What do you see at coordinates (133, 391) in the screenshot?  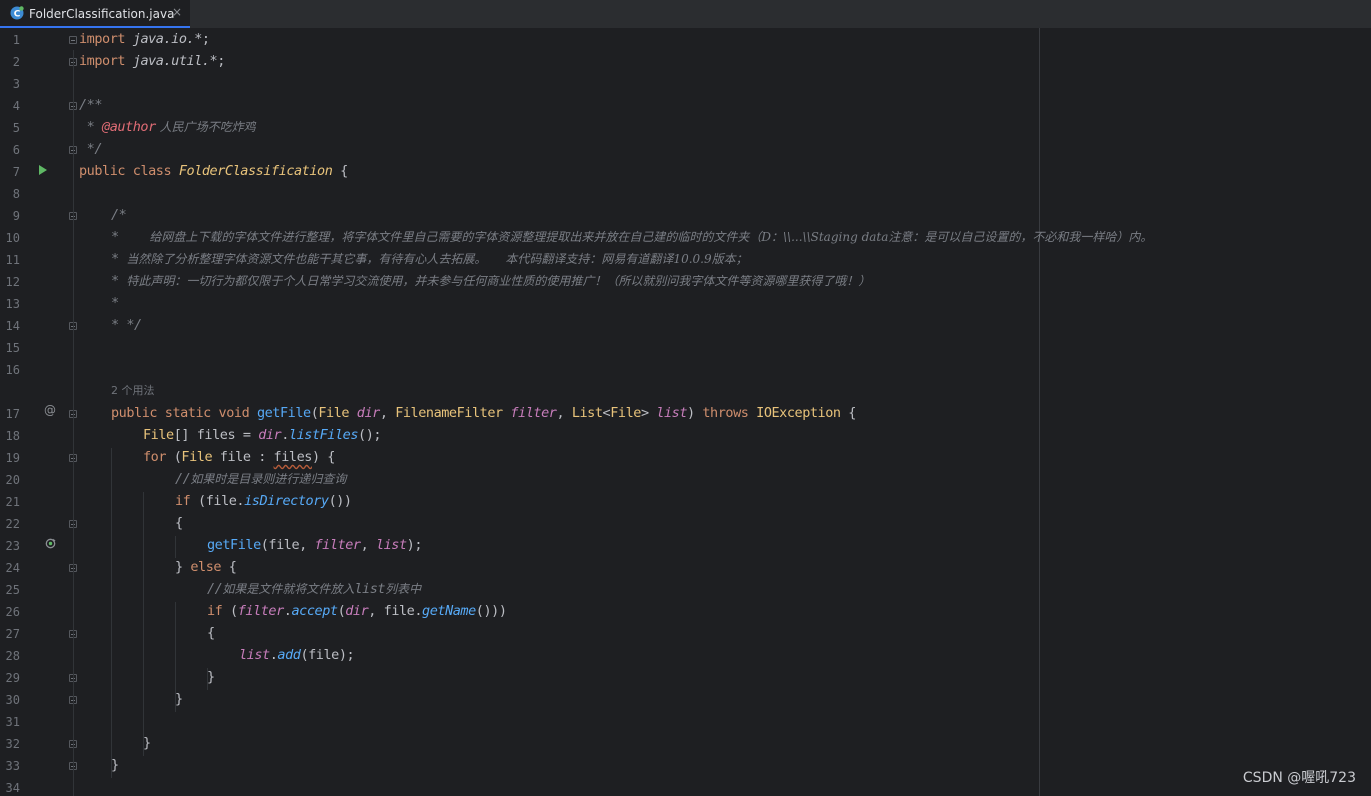 I see `usage-hint: 2 个用法` at bounding box center [133, 391].